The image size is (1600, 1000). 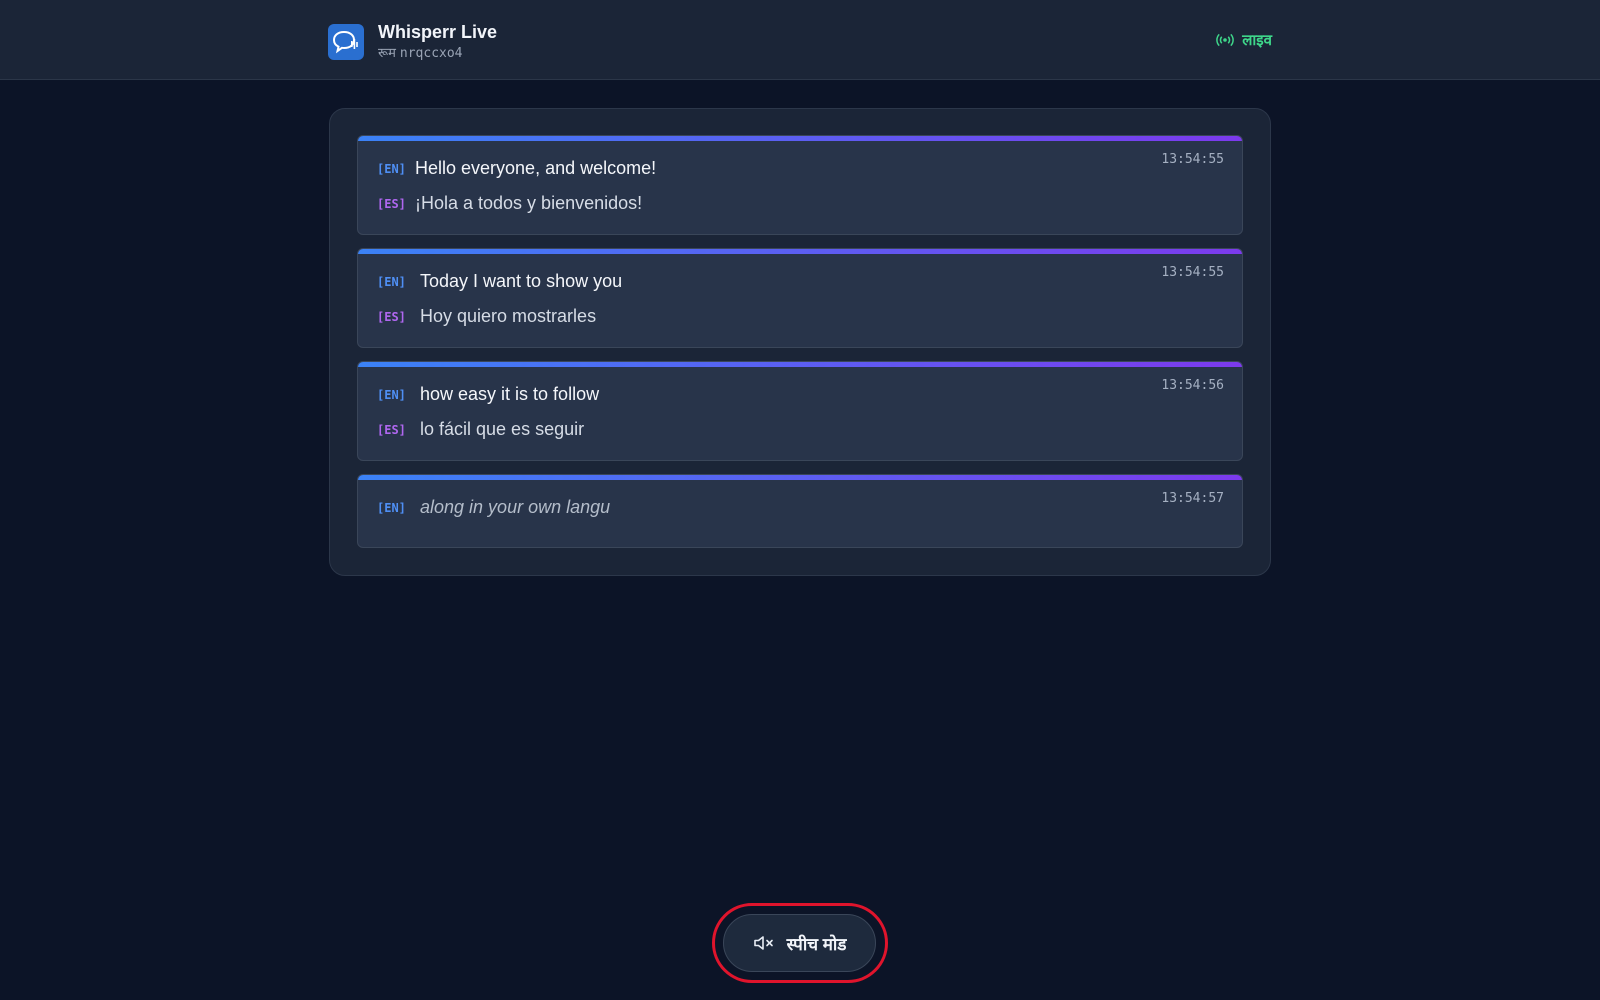 What do you see at coordinates (1225, 40) in the screenshot?
I see `broadcast-icon` at bounding box center [1225, 40].